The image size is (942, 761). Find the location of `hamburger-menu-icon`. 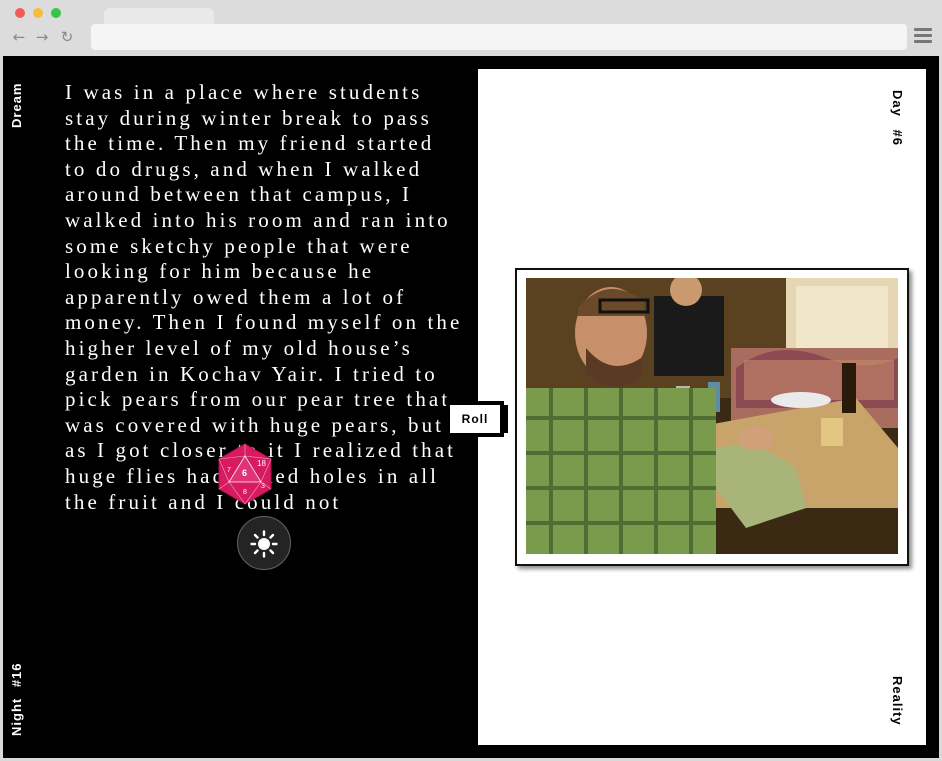

hamburger-menu-icon is located at coordinates (923, 36).